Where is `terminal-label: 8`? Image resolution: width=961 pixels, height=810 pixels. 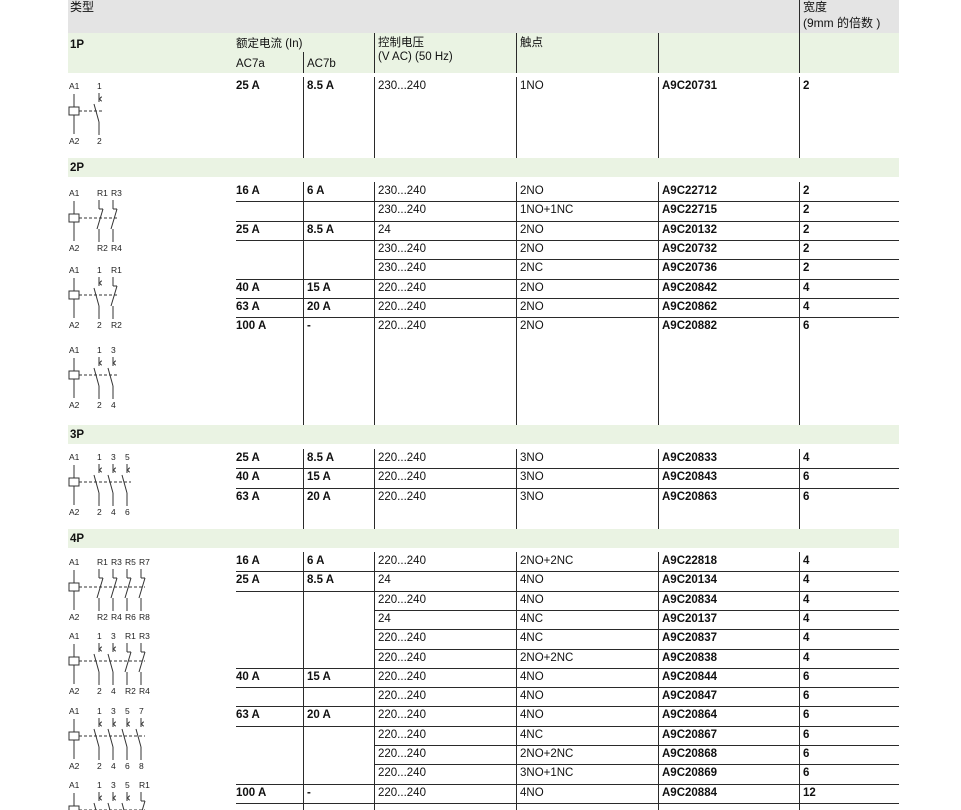
terminal-label: 8 is located at coordinates (141, 766).